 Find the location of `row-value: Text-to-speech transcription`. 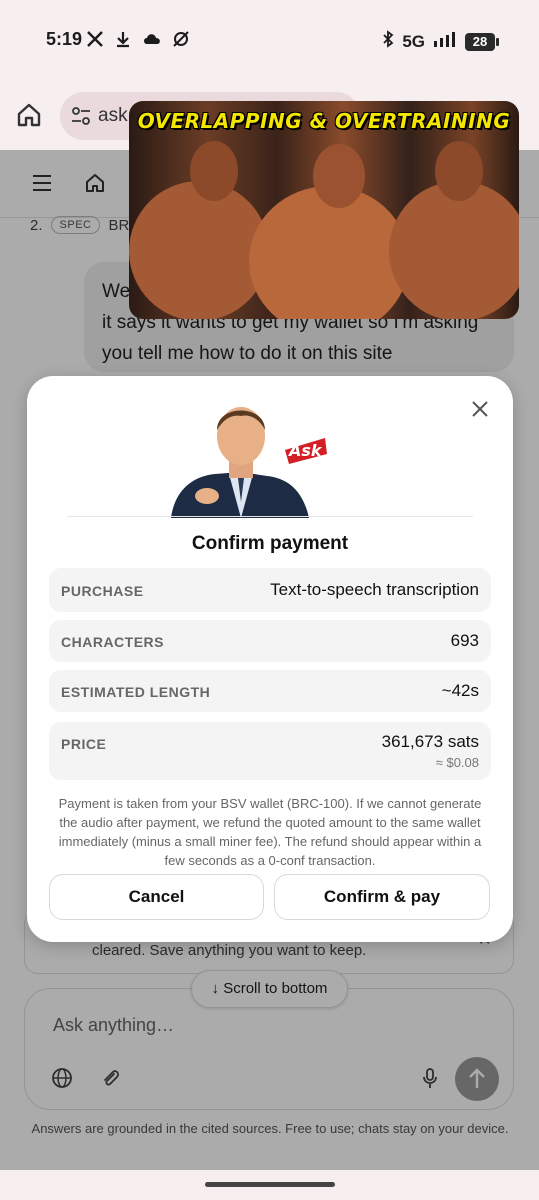

row-value: Text-to-speech transcription is located at coordinates (374, 589).